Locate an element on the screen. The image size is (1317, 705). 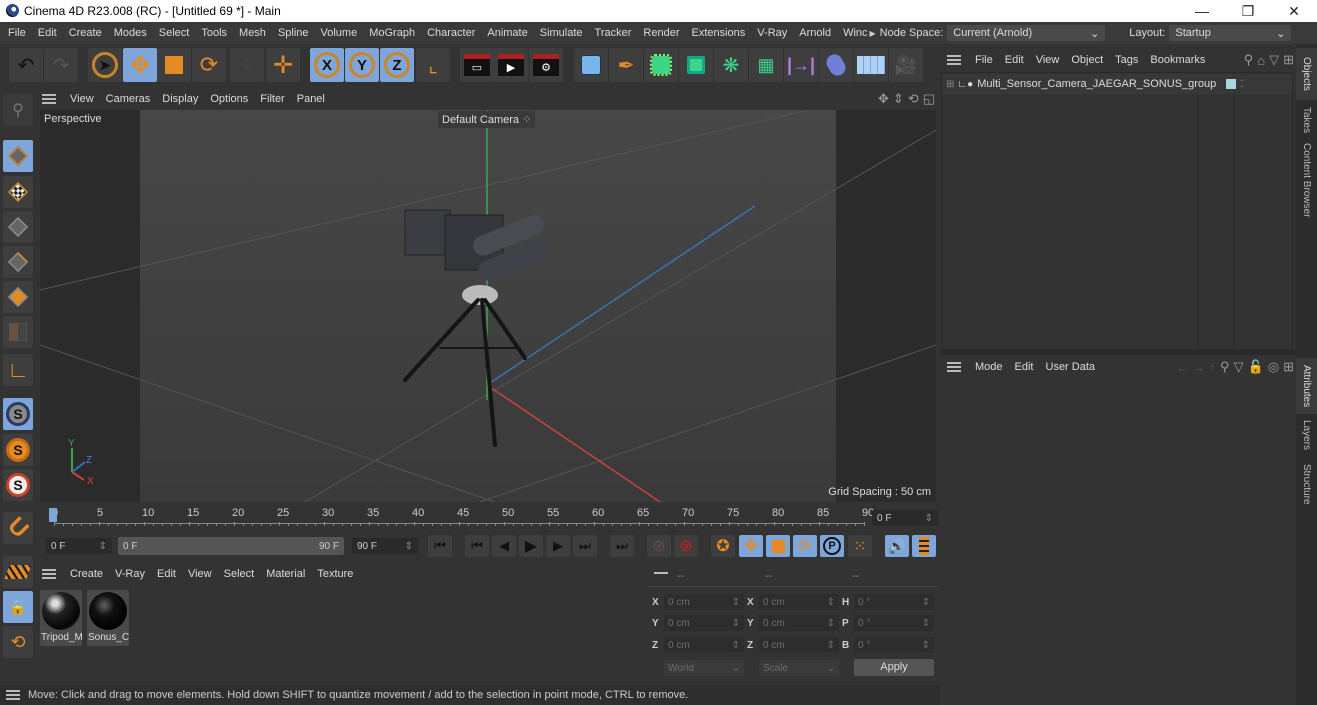
viewport-maximize-icon: ◱ is located at coordinates (929, 99).